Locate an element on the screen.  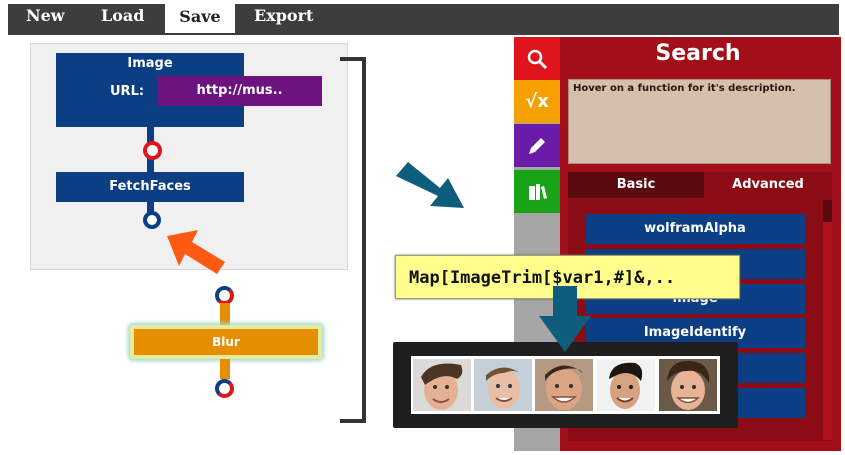
save-button: Save is located at coordinates (200, 18).